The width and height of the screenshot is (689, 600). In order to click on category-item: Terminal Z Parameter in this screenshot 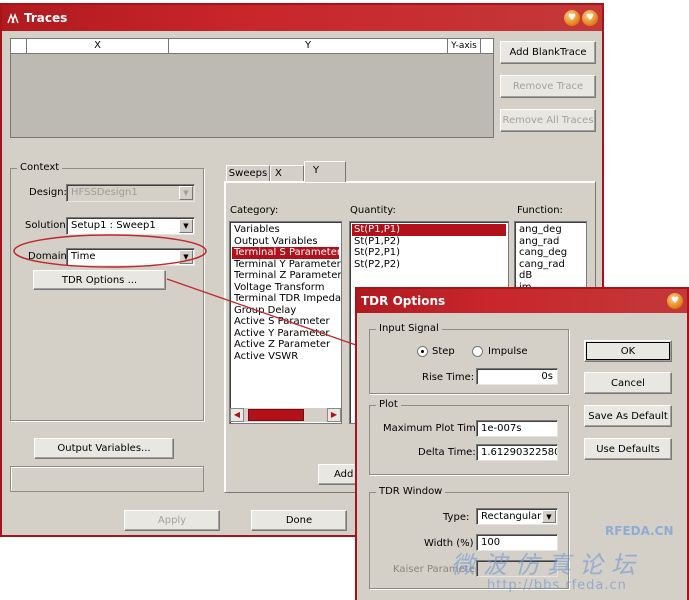, I will do `click(286, 276)`.